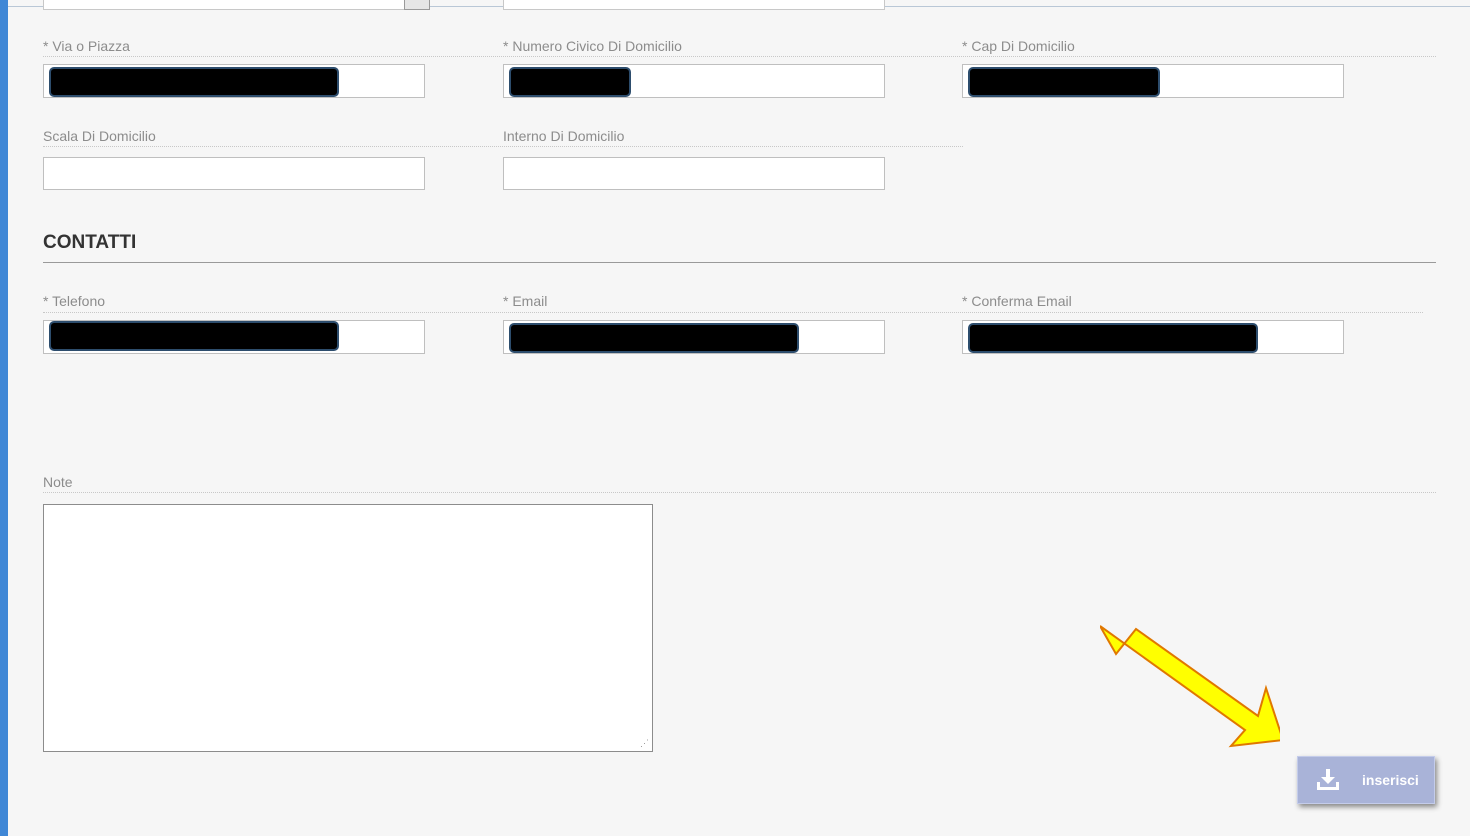 This screenshot has width=1470, height=836. What do you see at coordinates (74, 301) in the screenshot?
I see `telefono-label: * Telefono` at bounding box center [74, 301].